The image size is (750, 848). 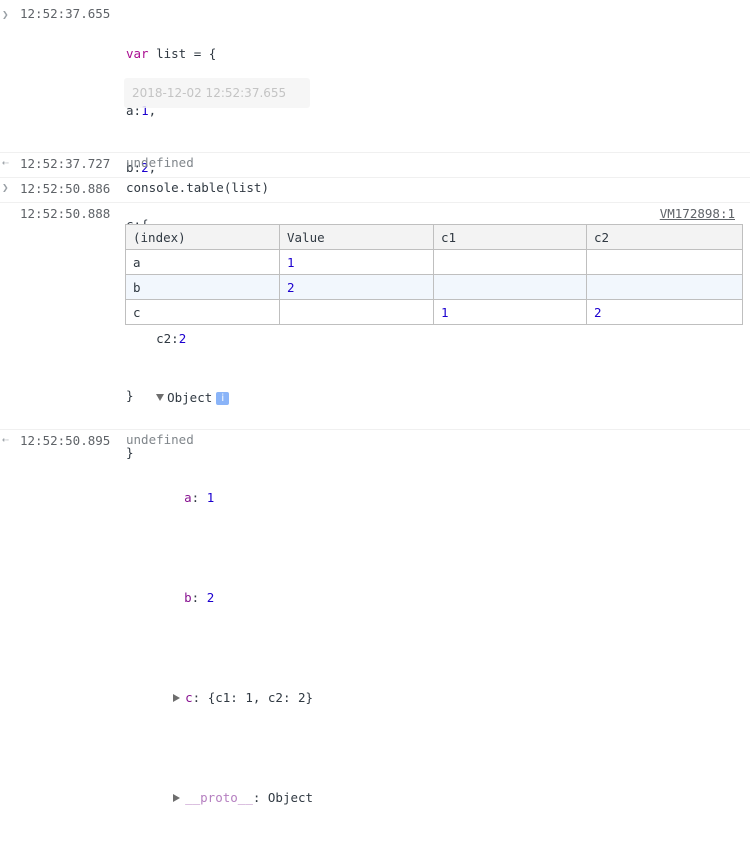 I want to click on object-header: Object i, so click(x=219, y=398).